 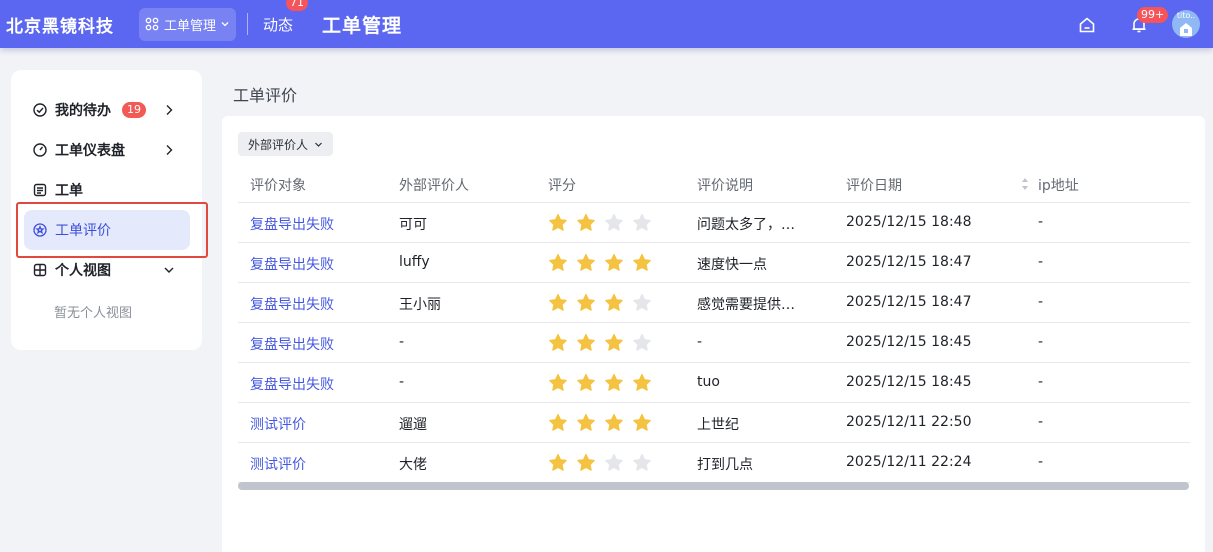 What do you see at coordinates (83, 271) in the screenshot?
I see `sidebar-item-label: 个人视图` at bounding box center [83, 271].